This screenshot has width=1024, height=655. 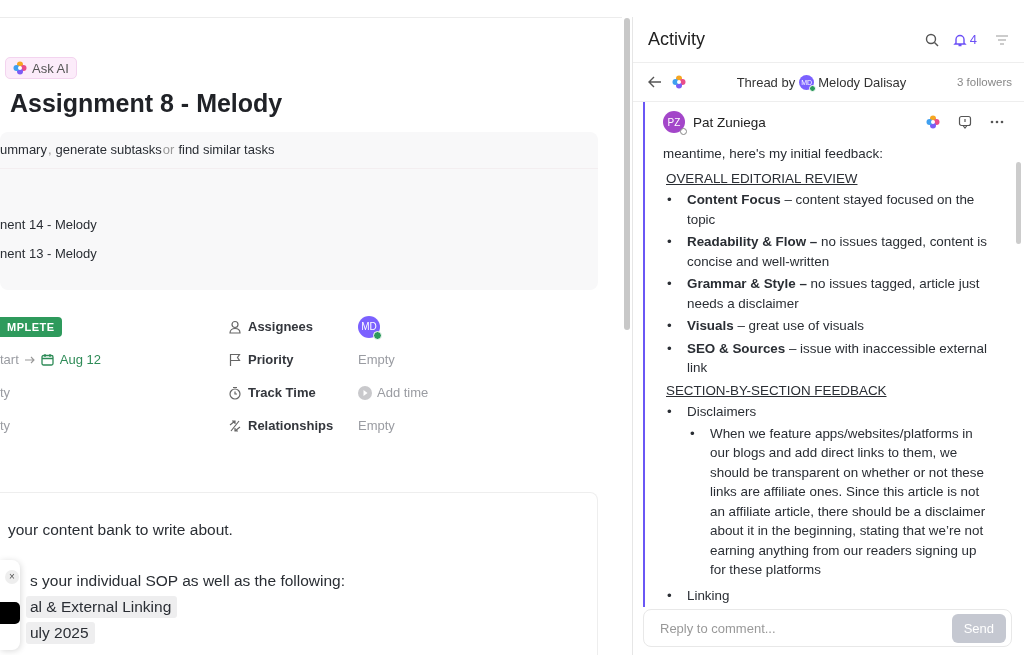 I want to click on flag-icon, so click(x=235, y=359).